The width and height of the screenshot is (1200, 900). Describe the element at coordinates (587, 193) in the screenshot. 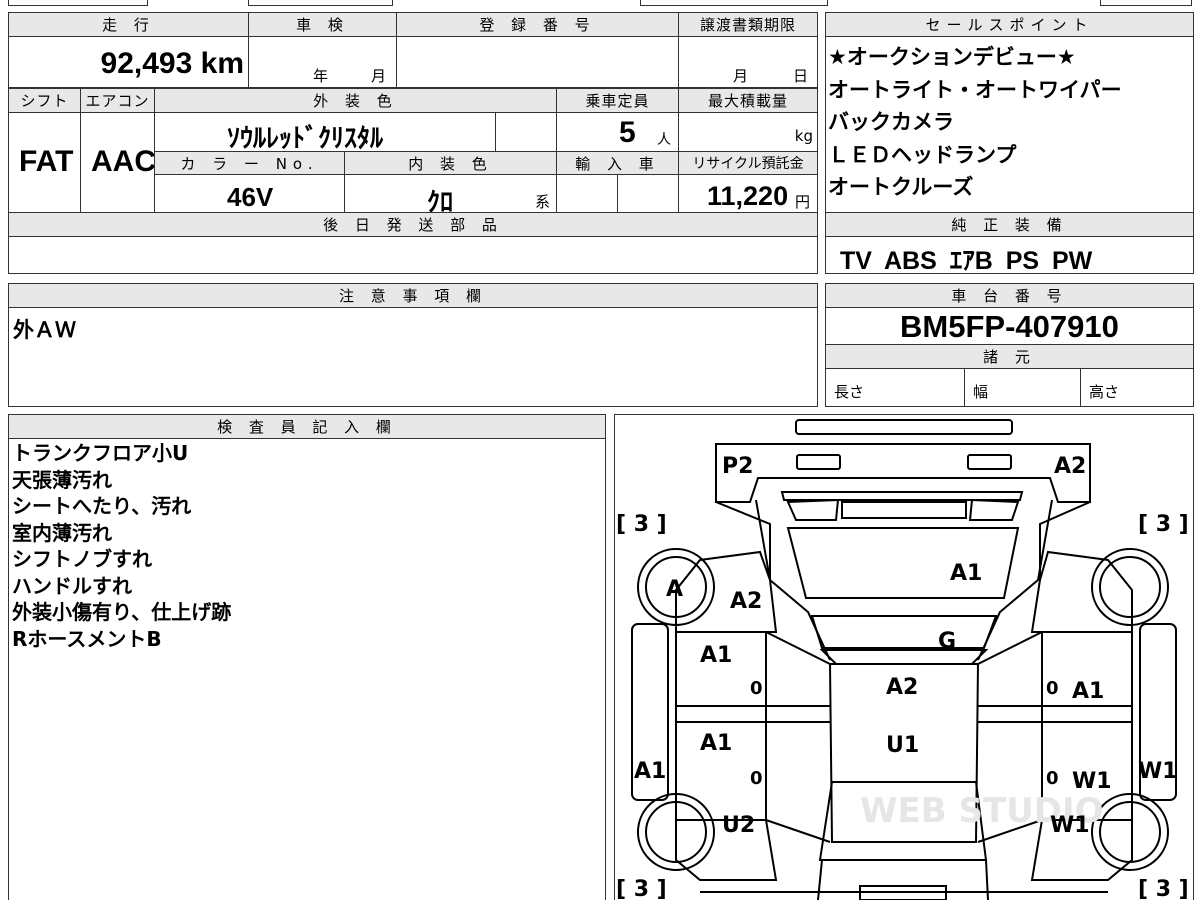

I see `import-cell-a` at that location.